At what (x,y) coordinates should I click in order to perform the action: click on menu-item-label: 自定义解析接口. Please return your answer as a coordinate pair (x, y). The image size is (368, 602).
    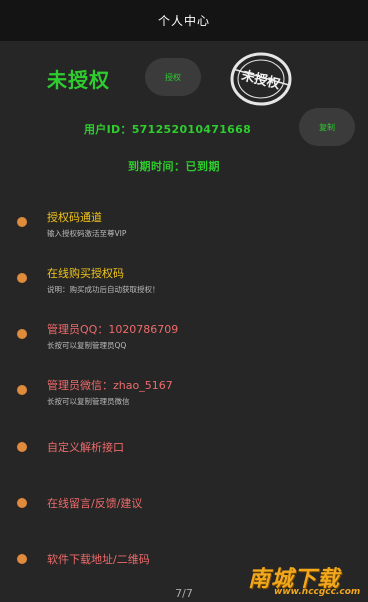
    Looking at the image, I should click on (85, 447).